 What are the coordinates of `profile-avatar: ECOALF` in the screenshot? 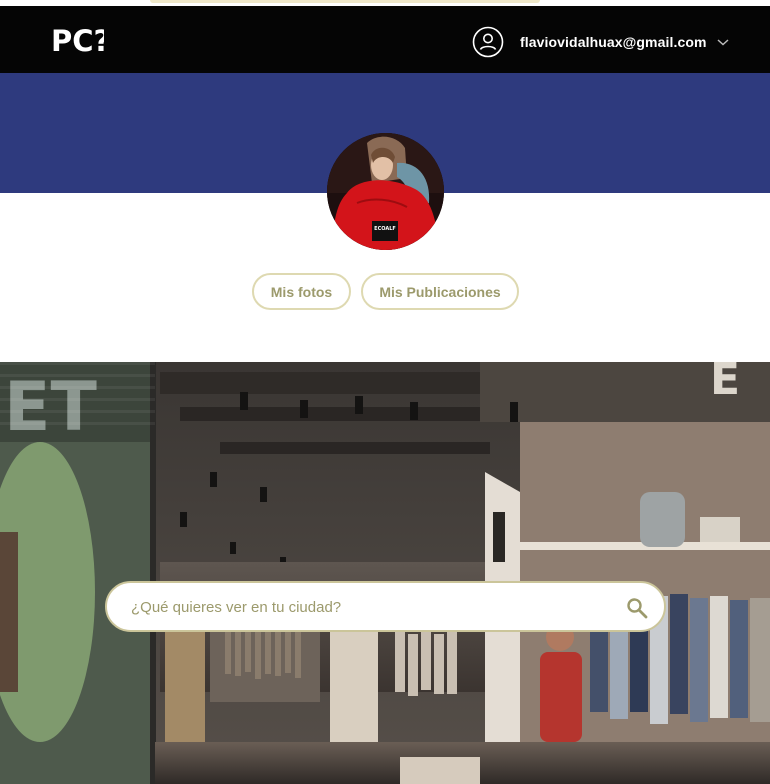 It's located at (385, 191).